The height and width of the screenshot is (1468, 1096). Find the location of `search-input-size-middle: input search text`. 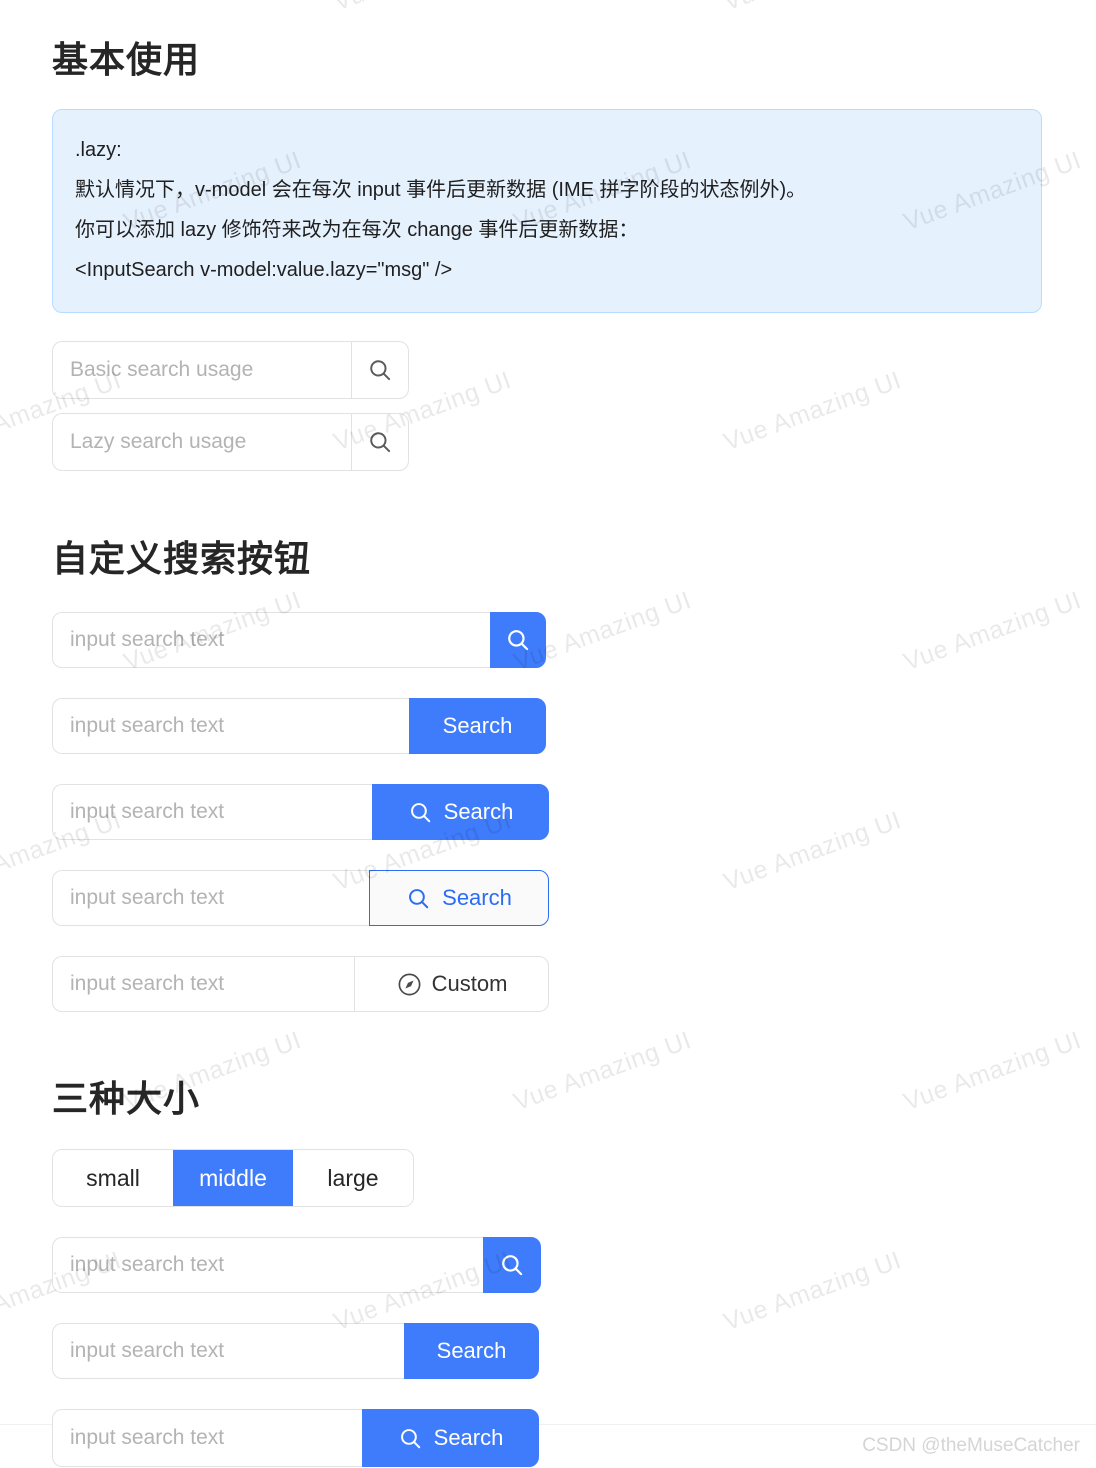

search-input-size-middle: input search text is located at coordinates (228, 1351).